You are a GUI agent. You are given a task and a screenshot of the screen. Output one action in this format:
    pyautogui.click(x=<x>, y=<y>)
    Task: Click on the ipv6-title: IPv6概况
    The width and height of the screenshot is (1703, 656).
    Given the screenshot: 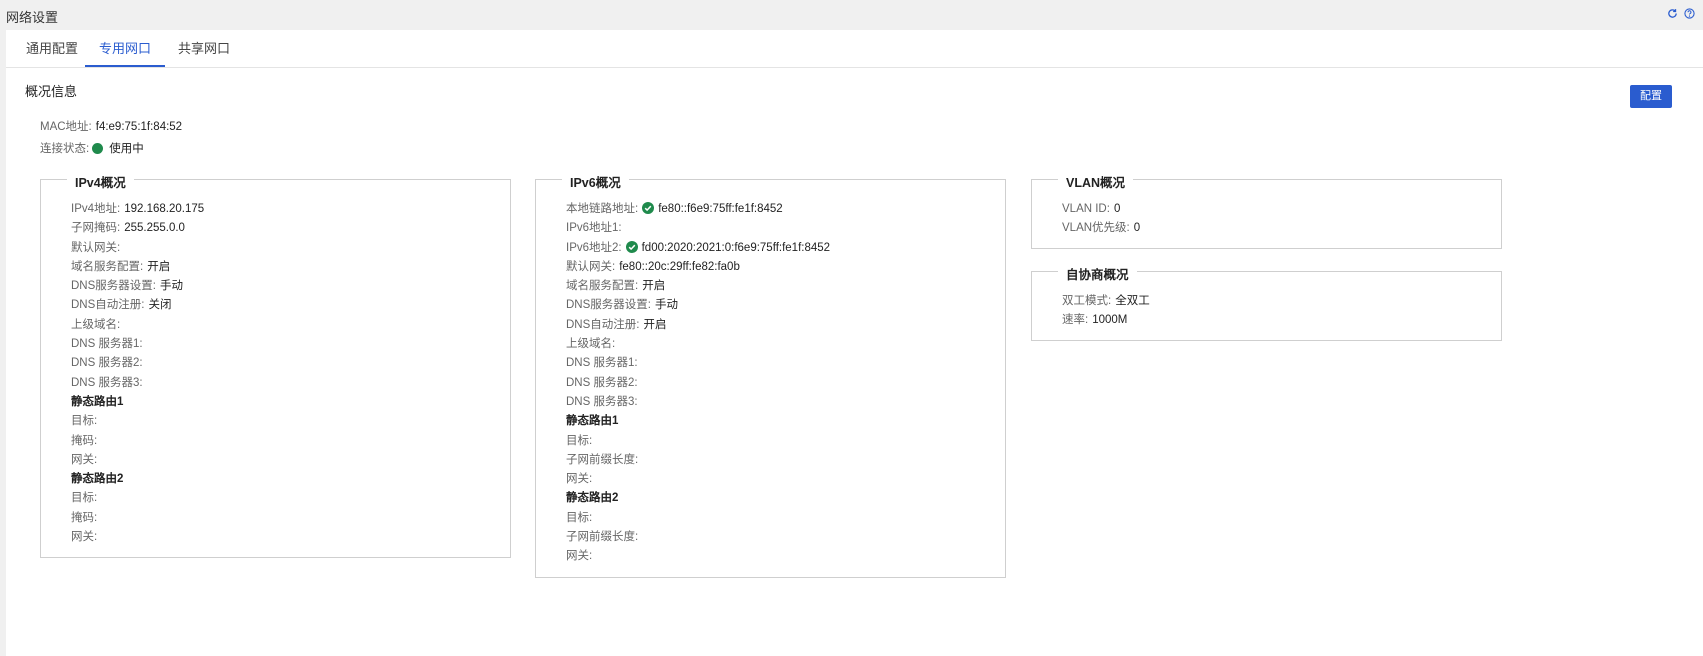 What is the action you would take?
    pyautogui.click(x=595, y=181)
    